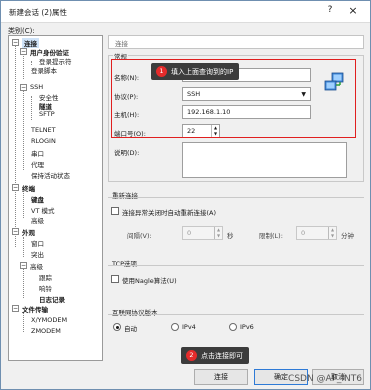 This screenshot has width=371, height=390. I want to click on auto-reconnect-label: 连接异常关闭时自动重新连接(A), so click(169, 213).